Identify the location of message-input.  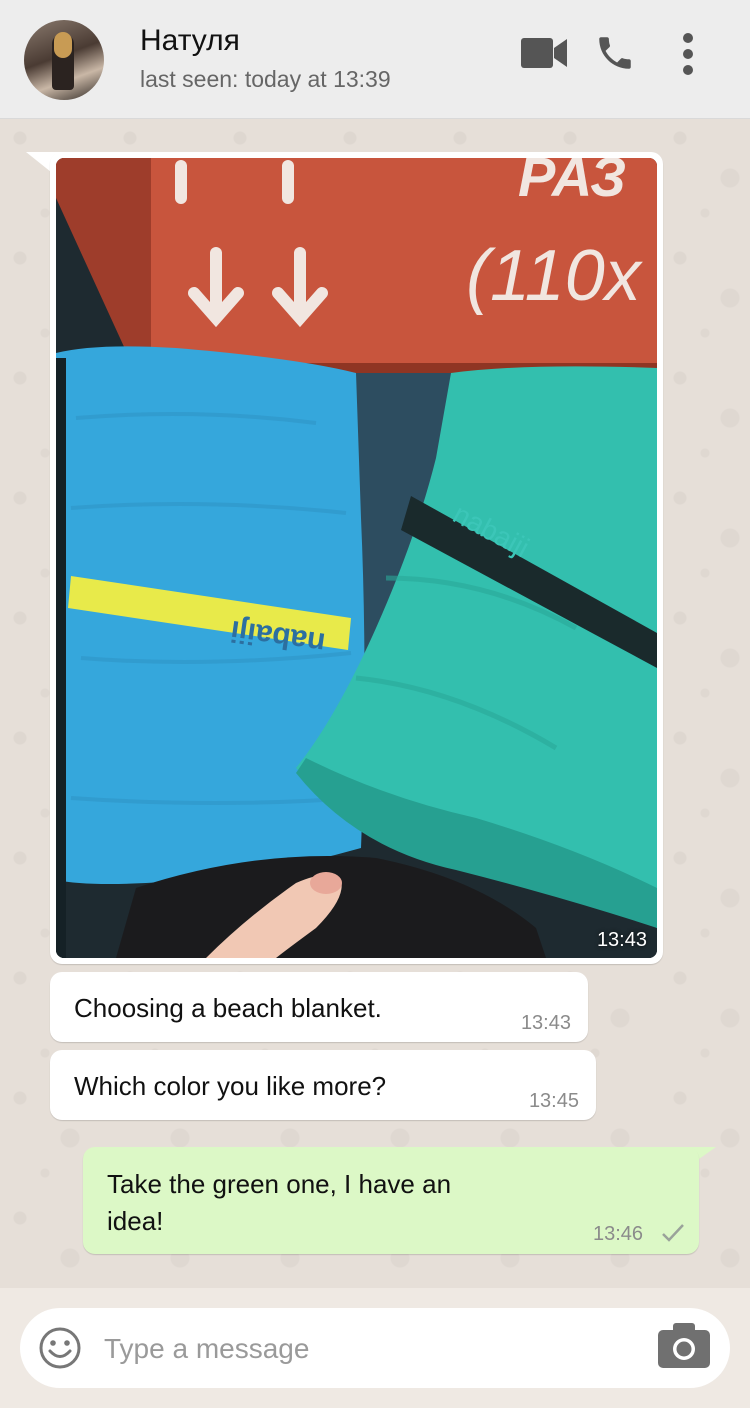
(374, 1349).